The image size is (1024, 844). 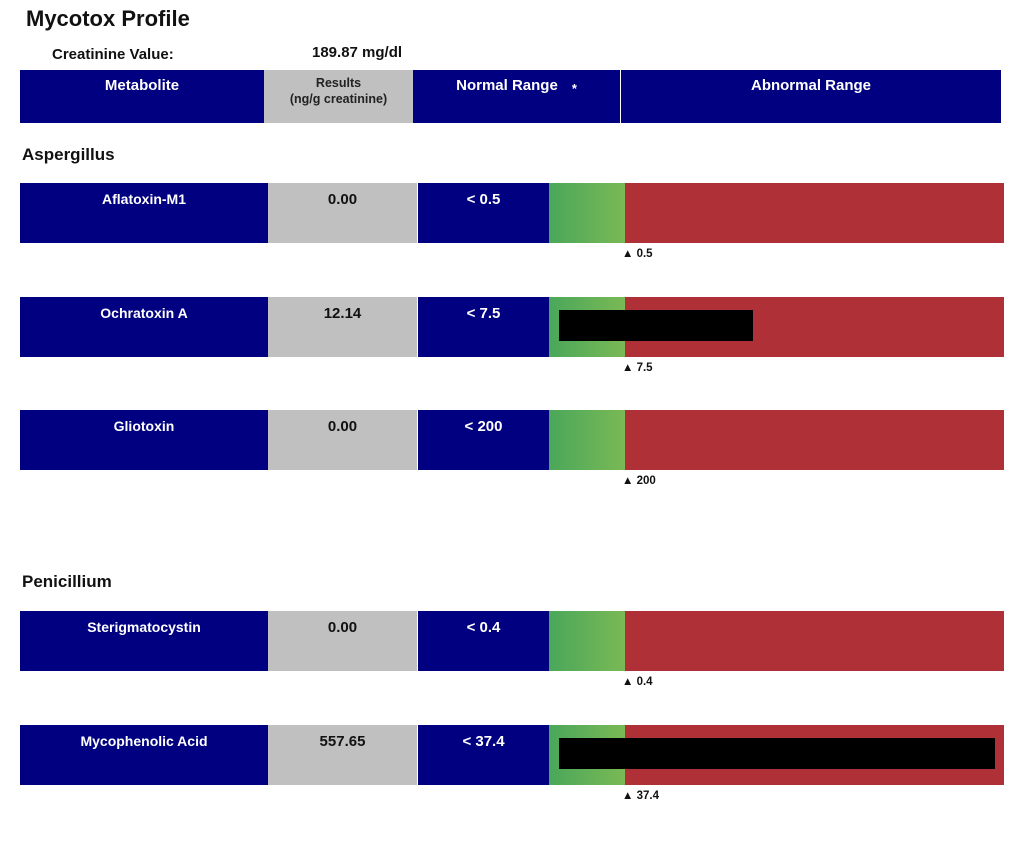 What do you see at coordinates (811, 96) in the screenshot?
I see `header-abnormal-range: Abnormal Range` at bounding box center [811, 96].